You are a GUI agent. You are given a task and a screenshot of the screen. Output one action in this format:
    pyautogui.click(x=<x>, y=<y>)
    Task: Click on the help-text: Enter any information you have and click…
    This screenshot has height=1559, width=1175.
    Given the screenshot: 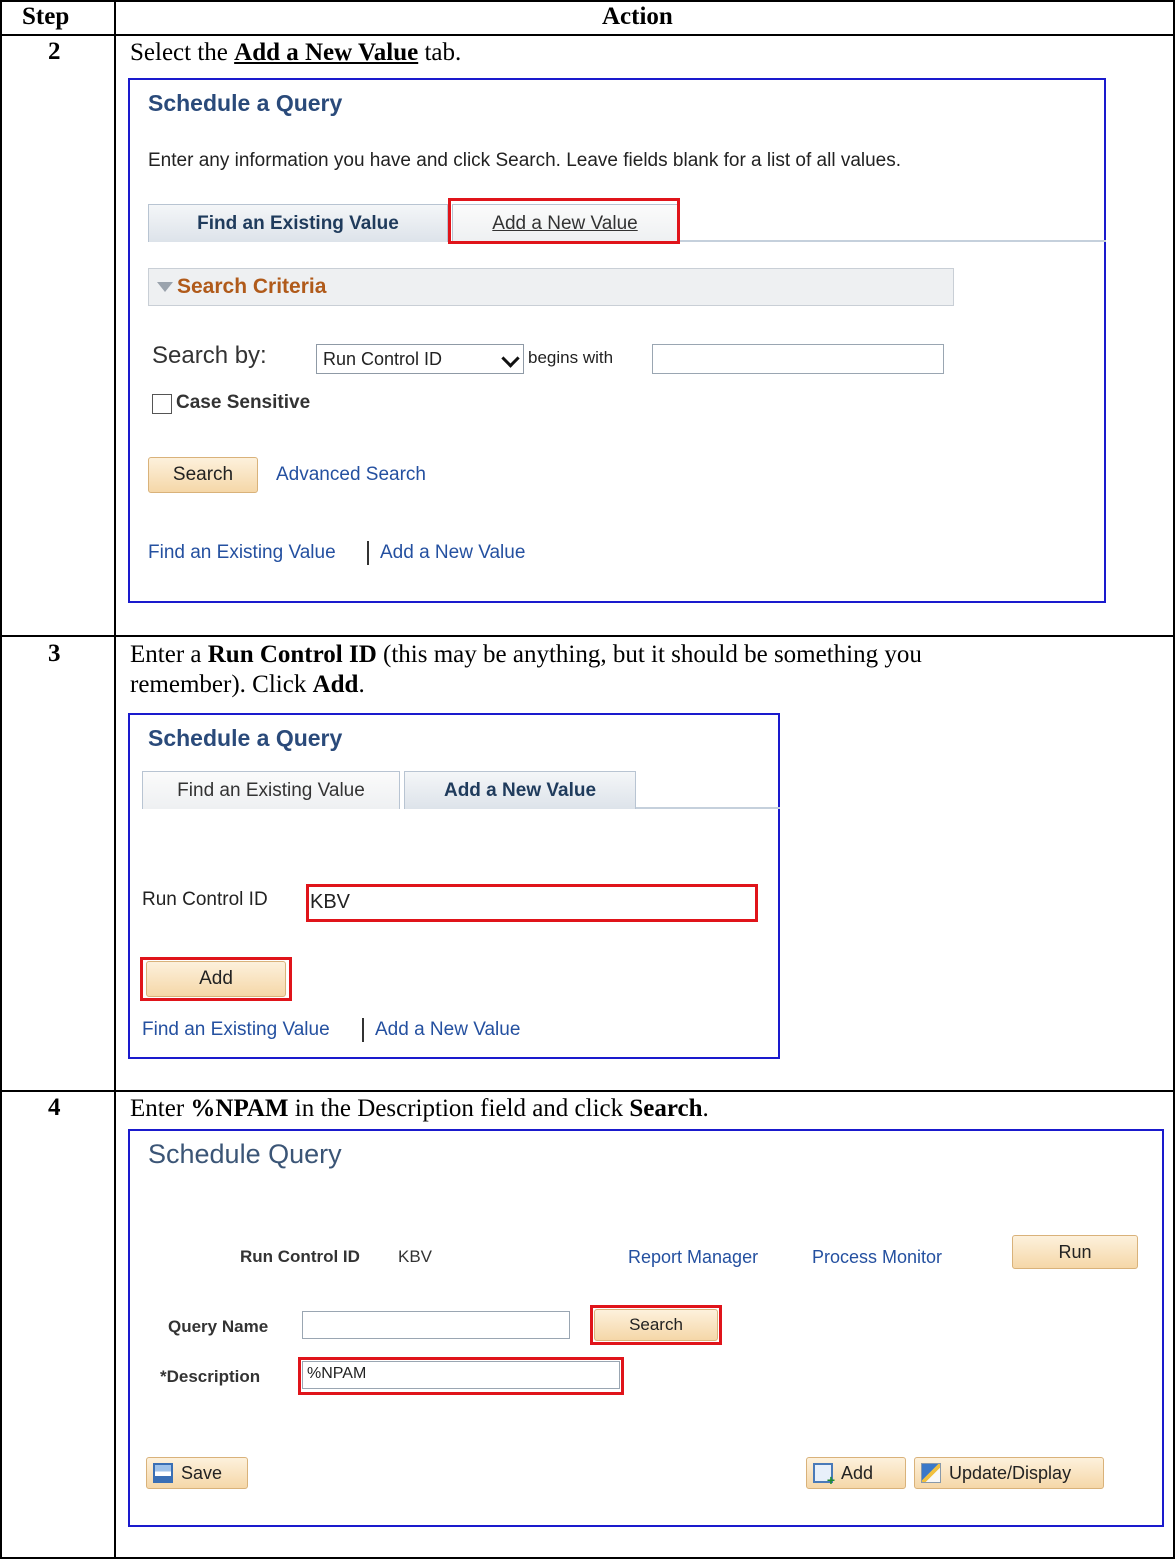 What is the action you would take?
    pyautogui.click(x=525, y=160)
    